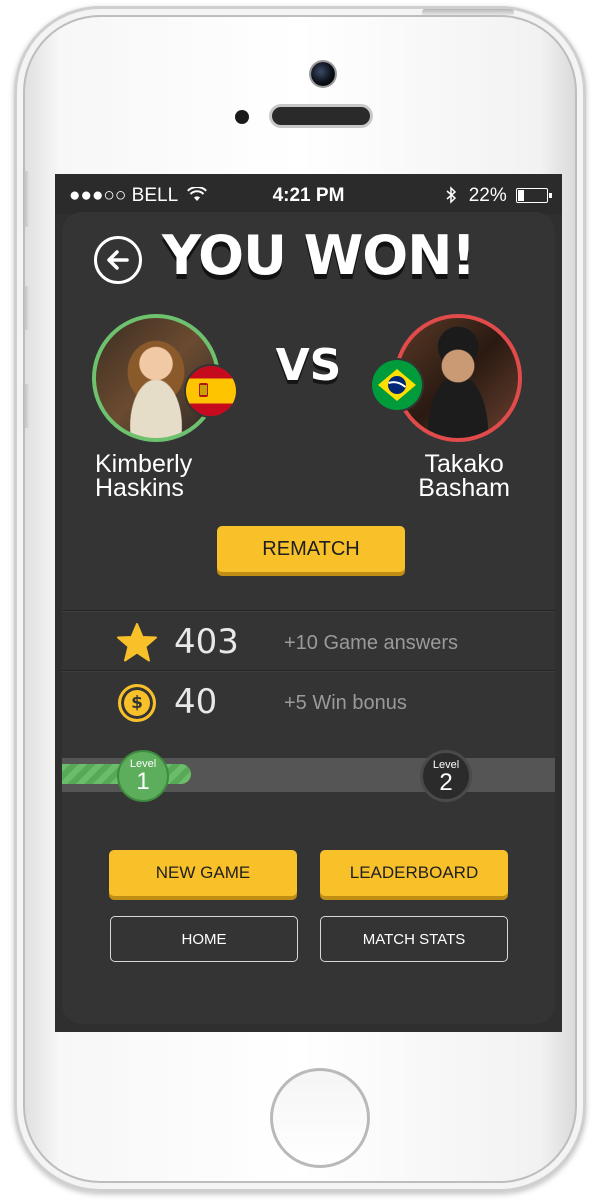 This screenshot has height=1200, width=591. Describe the element at coordinates (308, 671) in the screenshot. I see `stats-divider-middle` at that location.